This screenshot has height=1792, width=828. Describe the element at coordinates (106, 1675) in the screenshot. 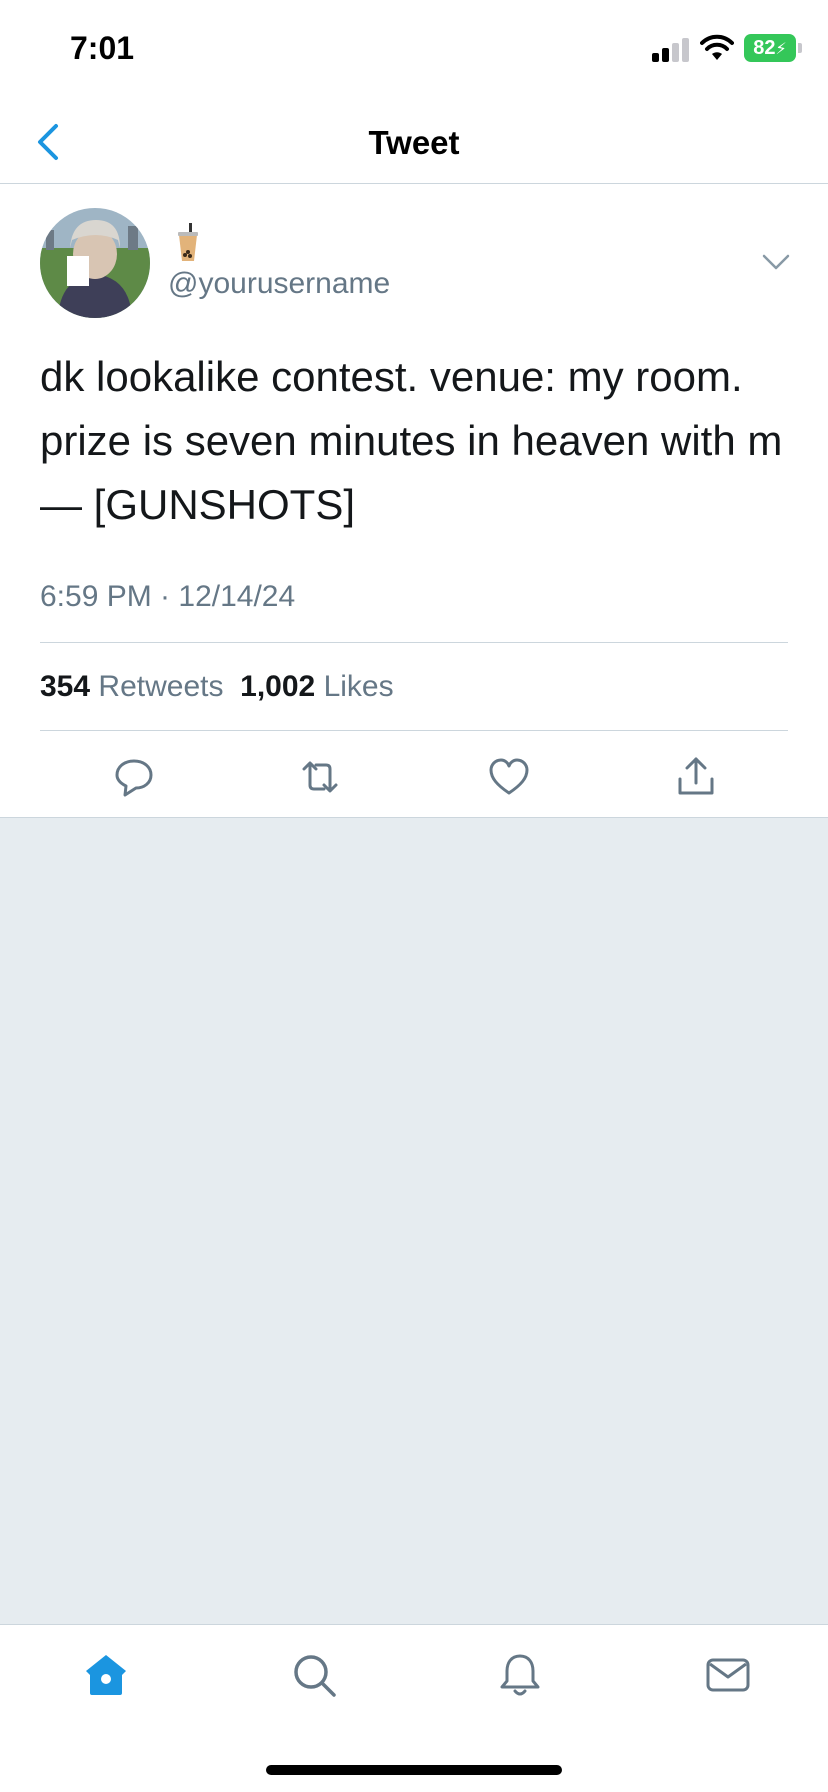

I see `home-icon` at that location.